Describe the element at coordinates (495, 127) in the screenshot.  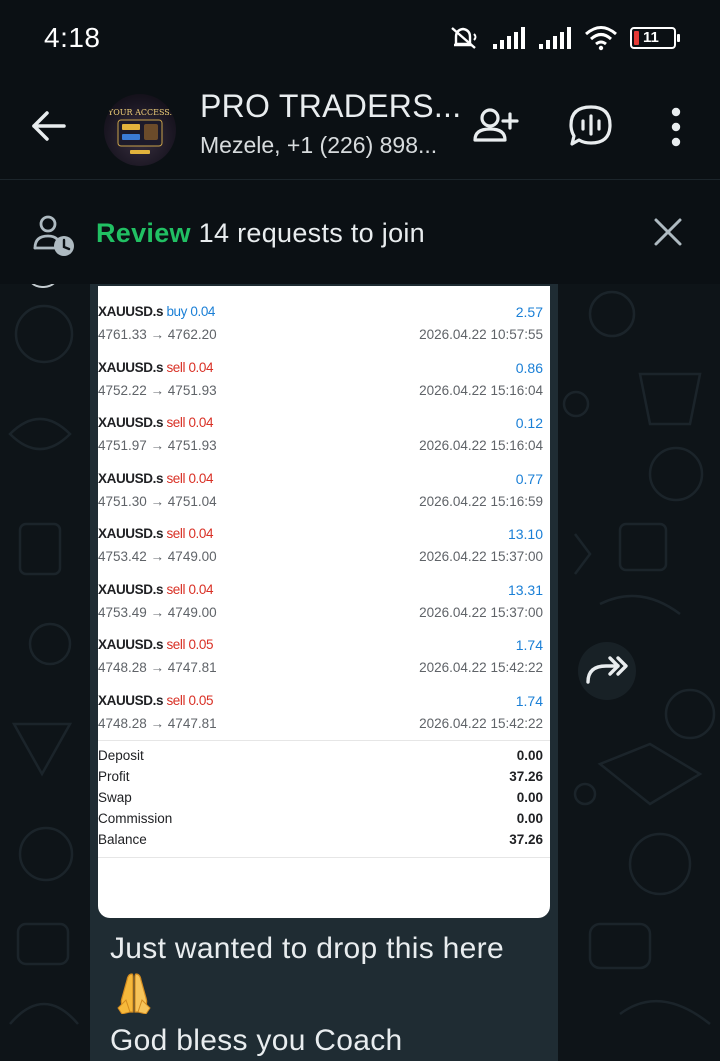
I see `add-person-icon` at that location.